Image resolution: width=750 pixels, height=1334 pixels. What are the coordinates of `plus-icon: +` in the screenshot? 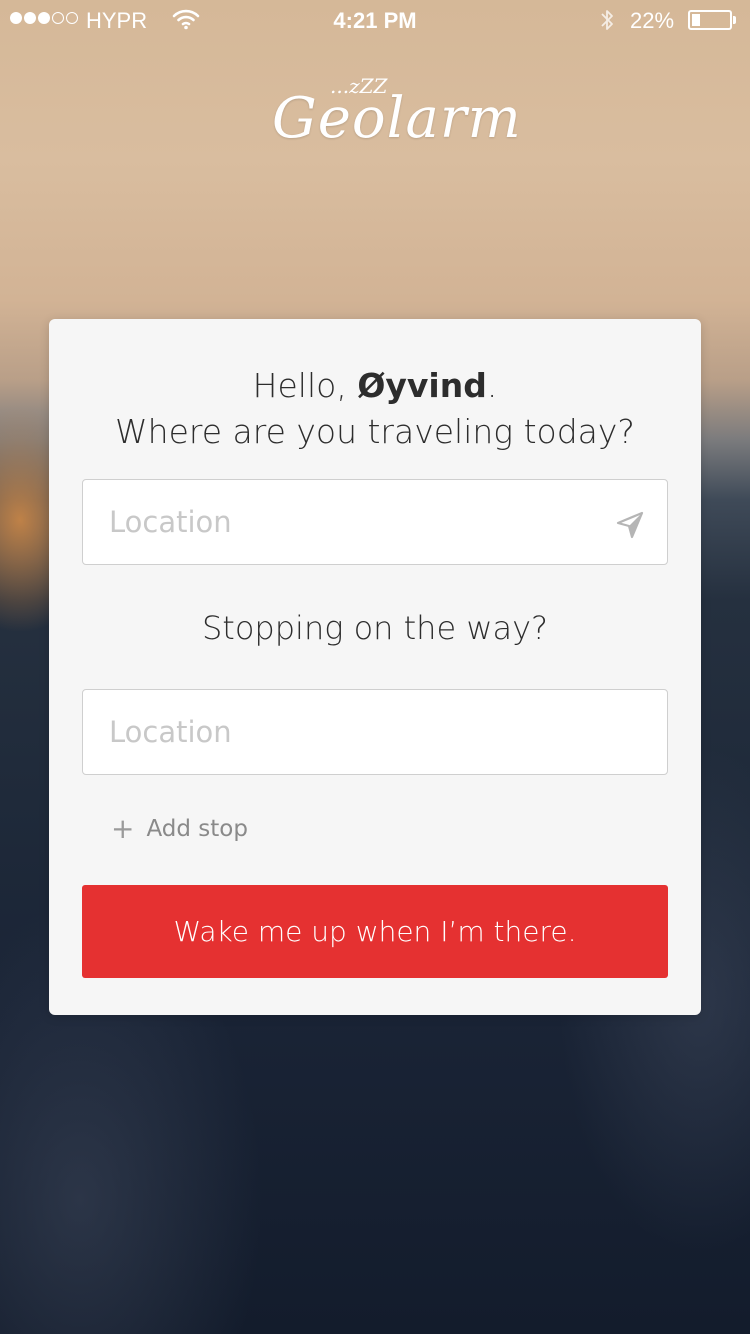 It's located at (123, 828).